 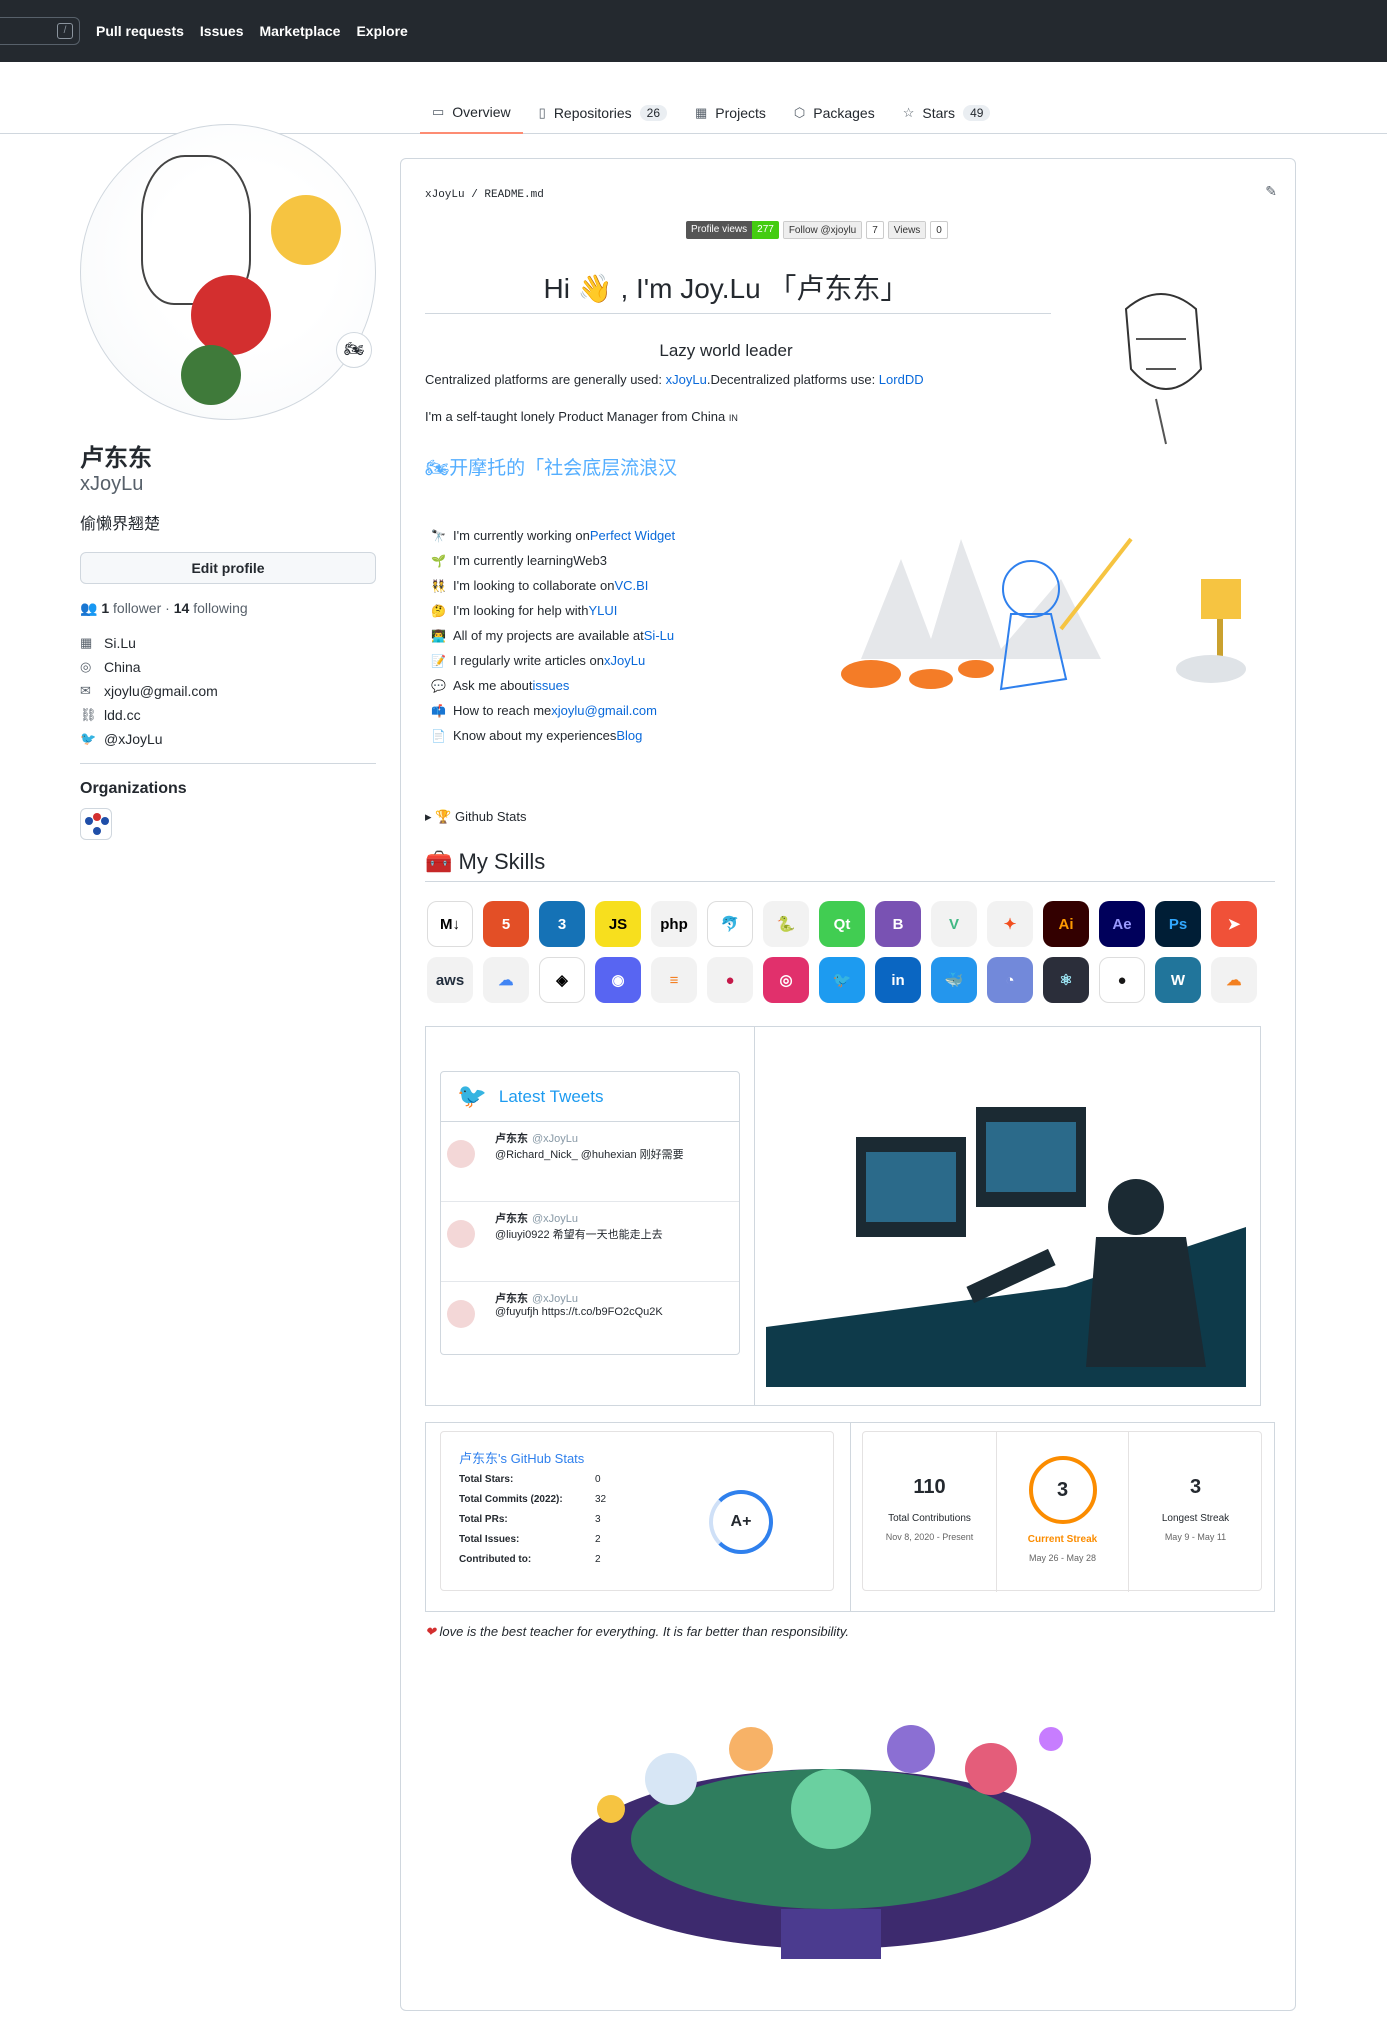 I want to click on following-link: 14 following, so click(x=211, y=608).